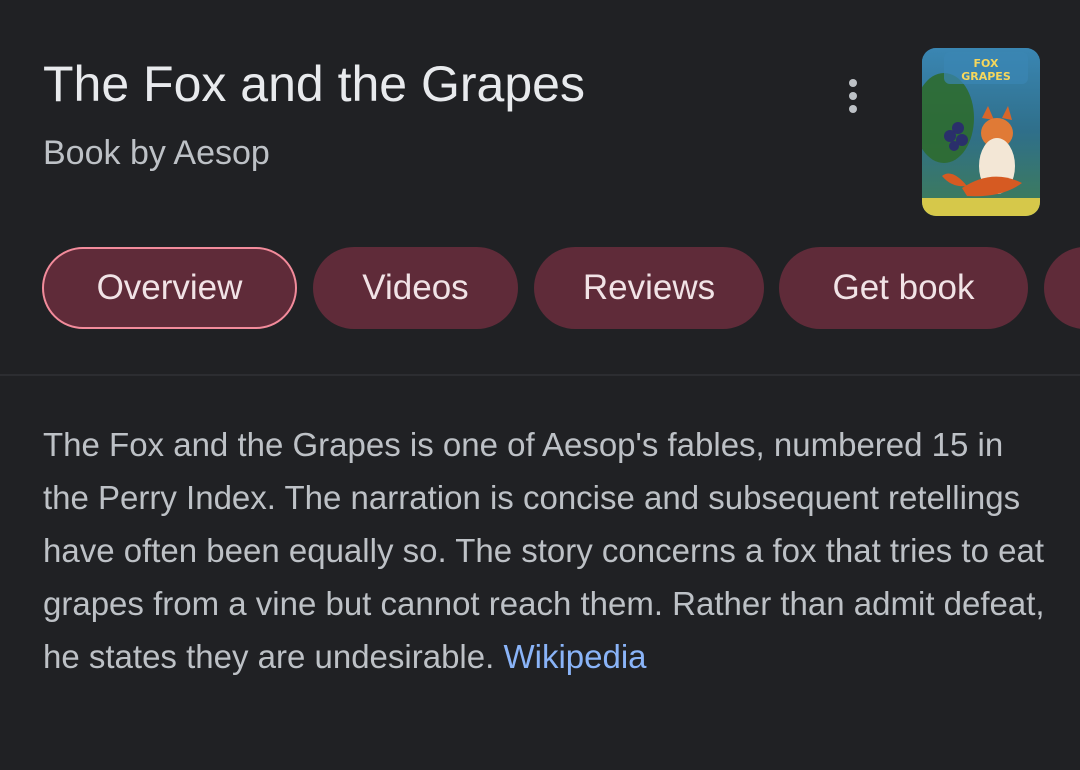  What do you see at coordinates (986, 76) in the screenshot?
I see `svg-text: GRAPES` at bounding box center [986, 76].